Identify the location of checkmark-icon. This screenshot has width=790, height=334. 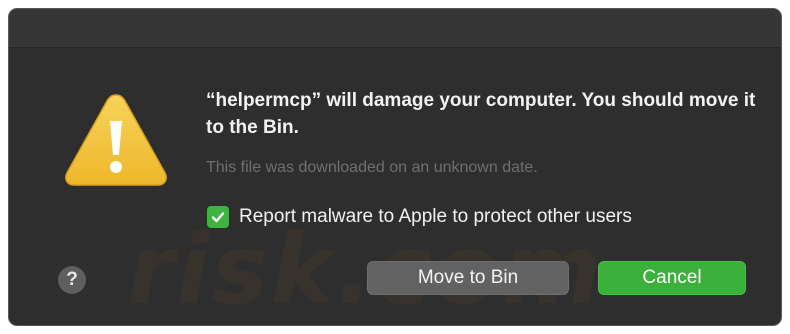
(218, 217).